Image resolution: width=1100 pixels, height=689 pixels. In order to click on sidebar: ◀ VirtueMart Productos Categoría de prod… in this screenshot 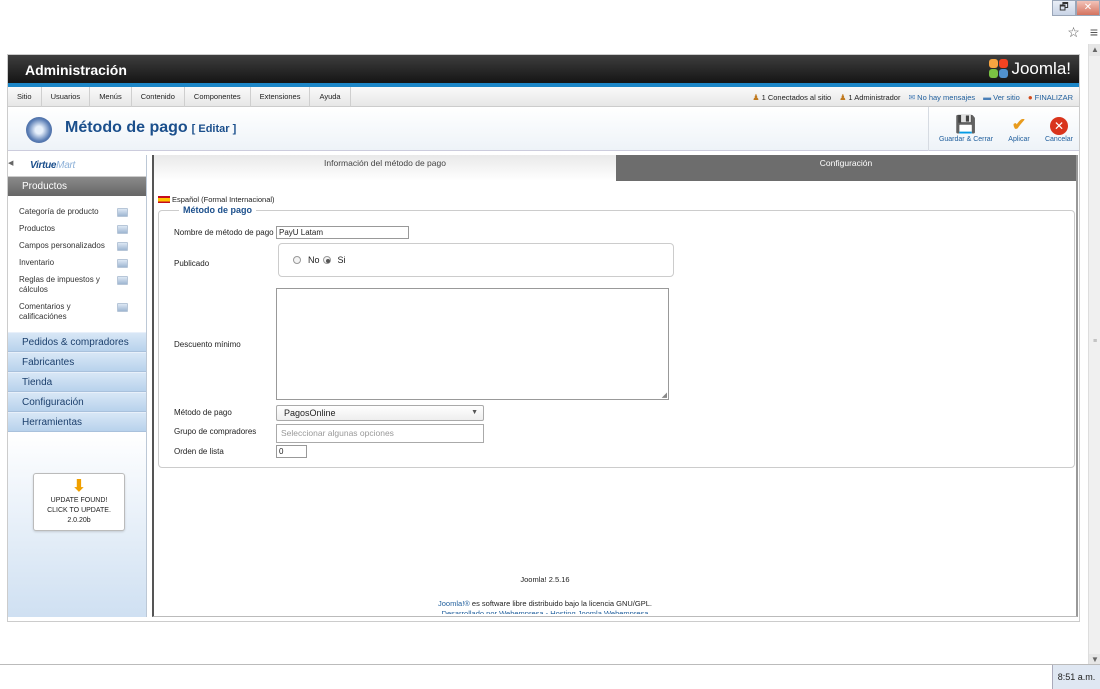, I will do `click(77, 386)`.